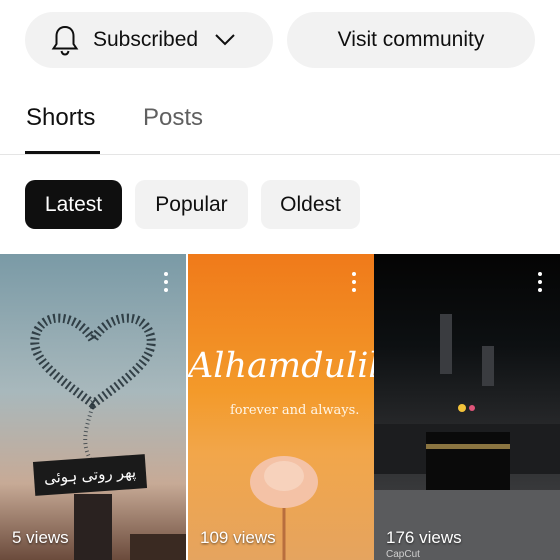  Describe the element at coordinates (40, 537) in the screenshot. I see `view-count: 5 views` at that location.